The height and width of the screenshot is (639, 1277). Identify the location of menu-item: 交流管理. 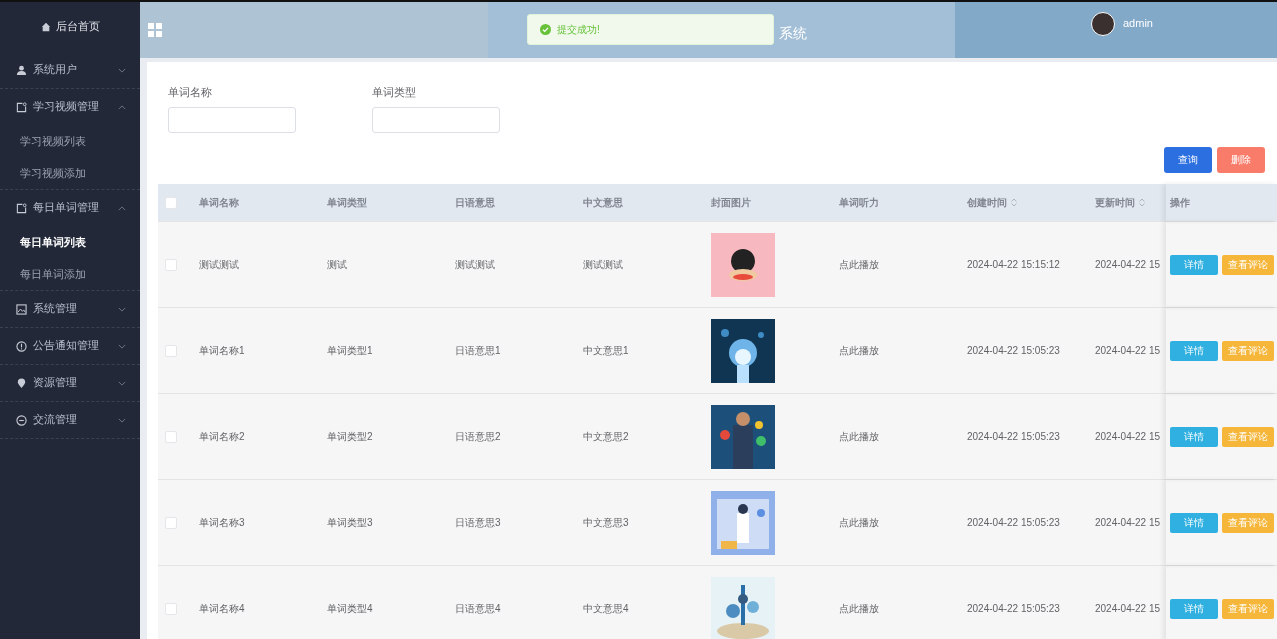
(70, 420).